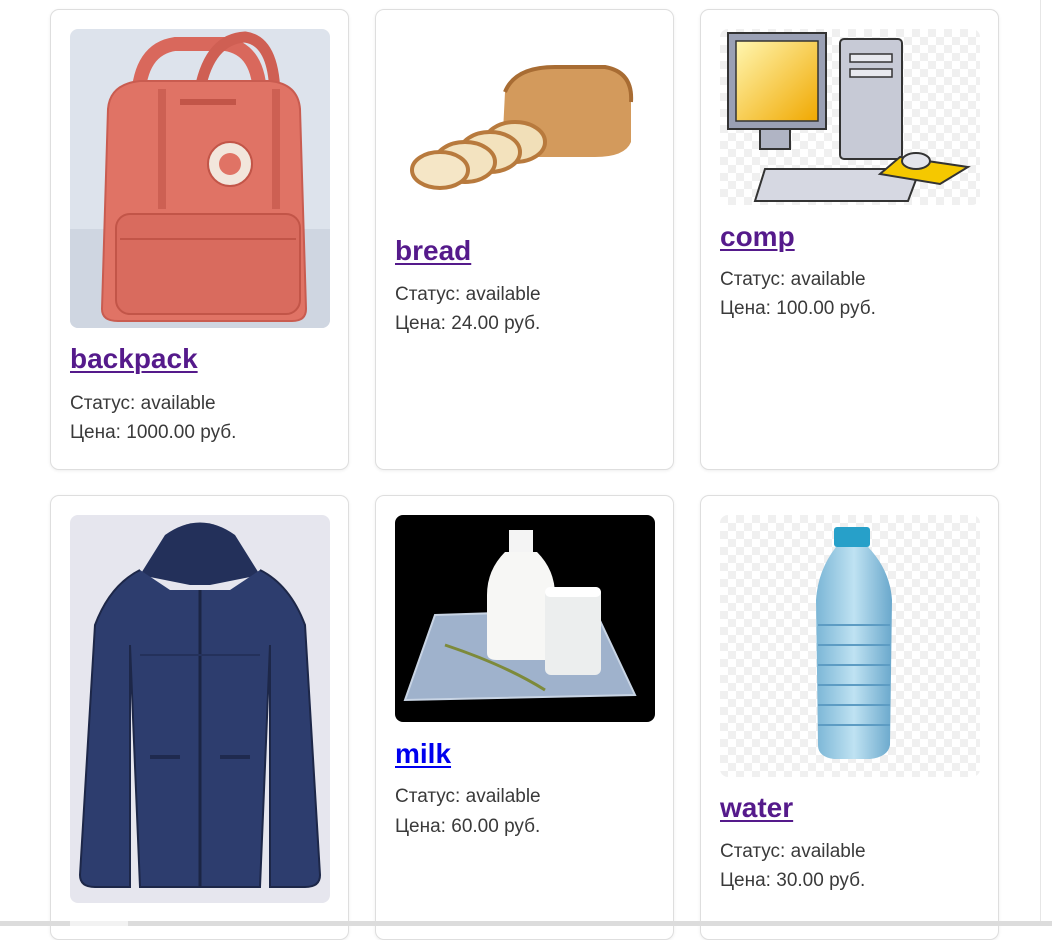  Describe the element at coordinates (134, 359) in the screenshot. I see `product-title-link: backpack` at that location.